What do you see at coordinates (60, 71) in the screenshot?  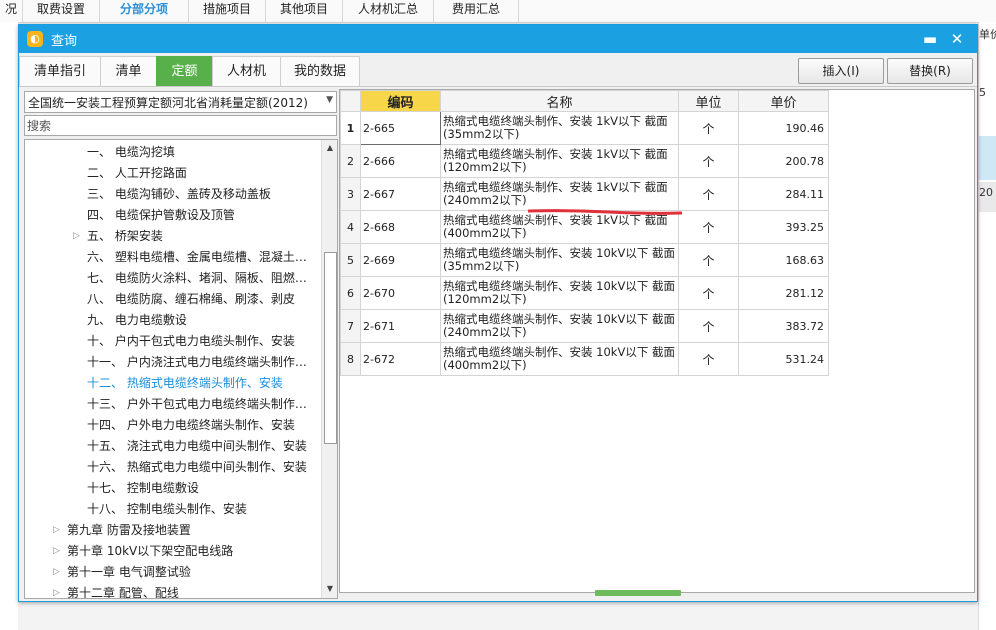 I see `tab-bill-guide: 清单指引` at bounding box center [60, 71].